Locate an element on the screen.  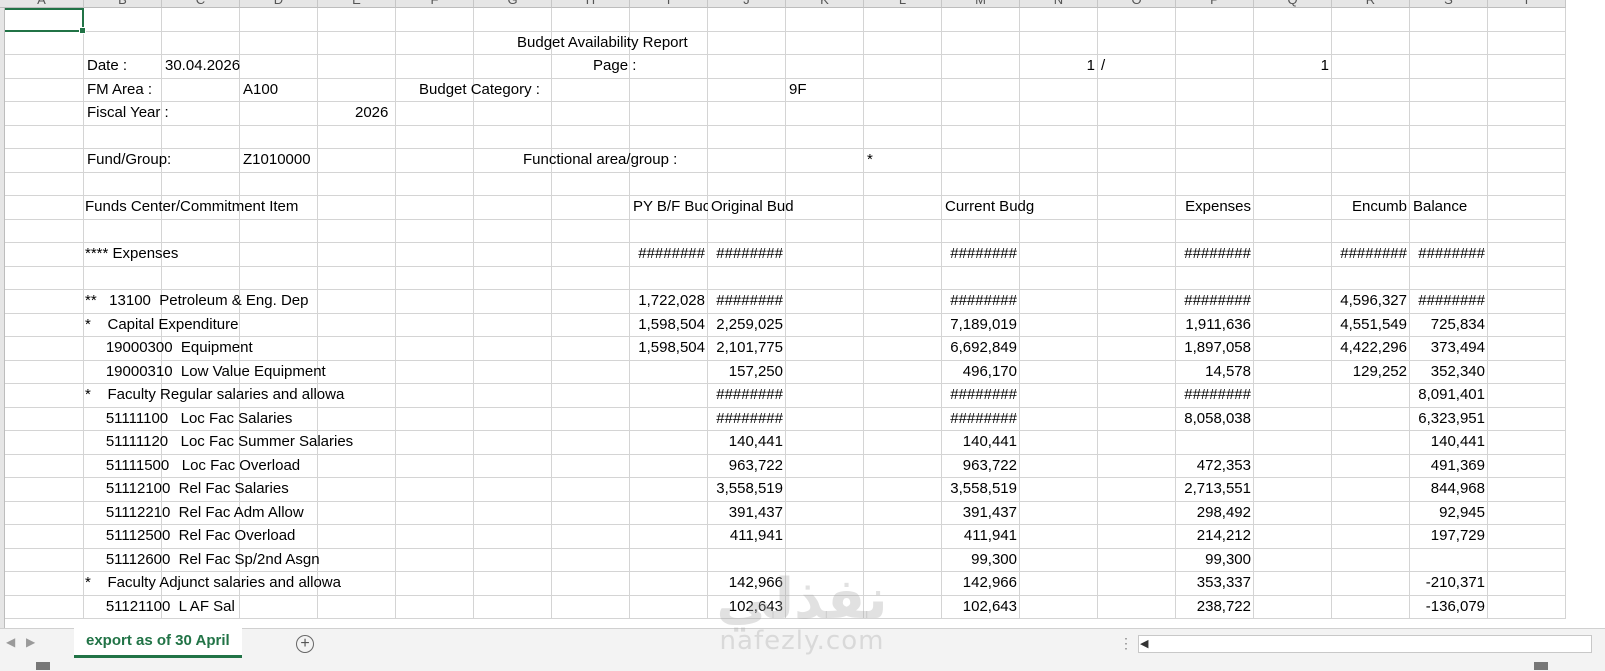
header-current-budget: Current Budg is located at coordinates (988, 208).